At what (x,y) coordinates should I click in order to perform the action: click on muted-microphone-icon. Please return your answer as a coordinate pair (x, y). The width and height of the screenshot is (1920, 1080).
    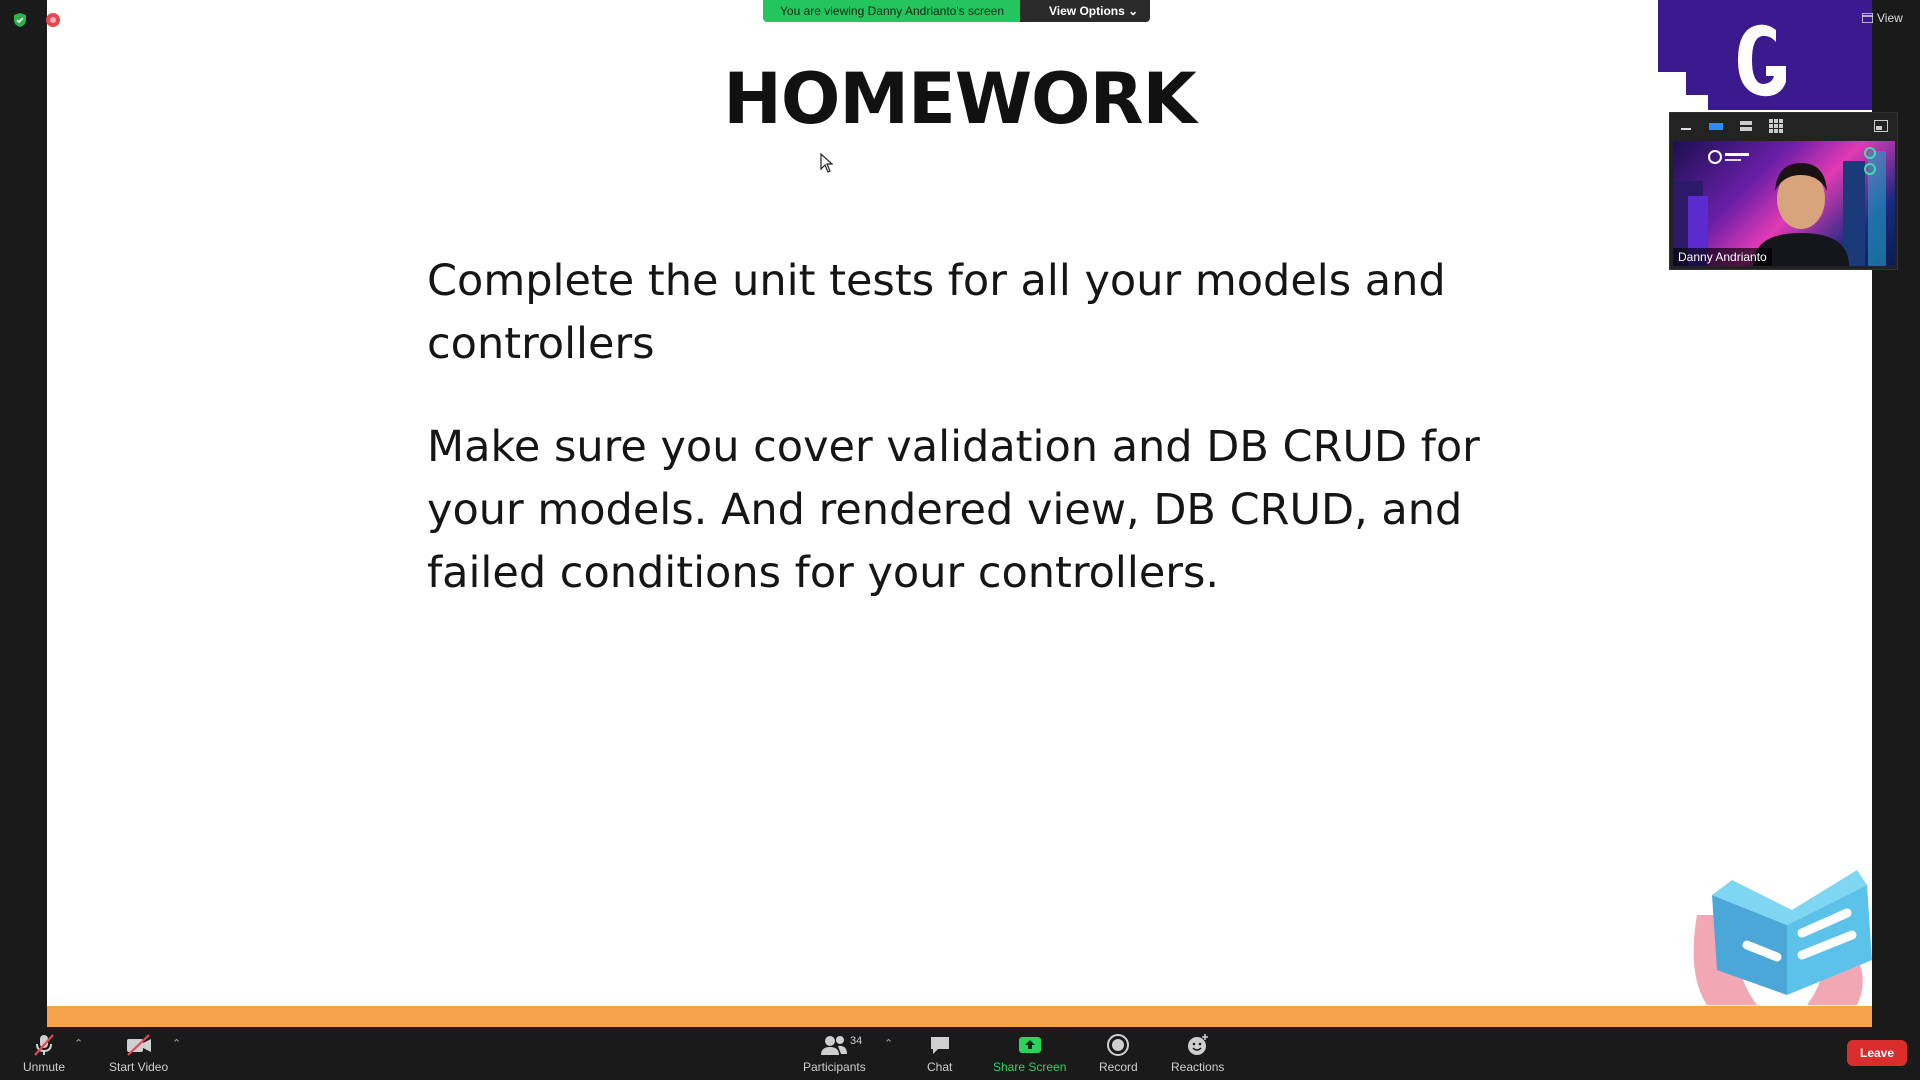
    Looking at the image, I should click on (44, 1045).